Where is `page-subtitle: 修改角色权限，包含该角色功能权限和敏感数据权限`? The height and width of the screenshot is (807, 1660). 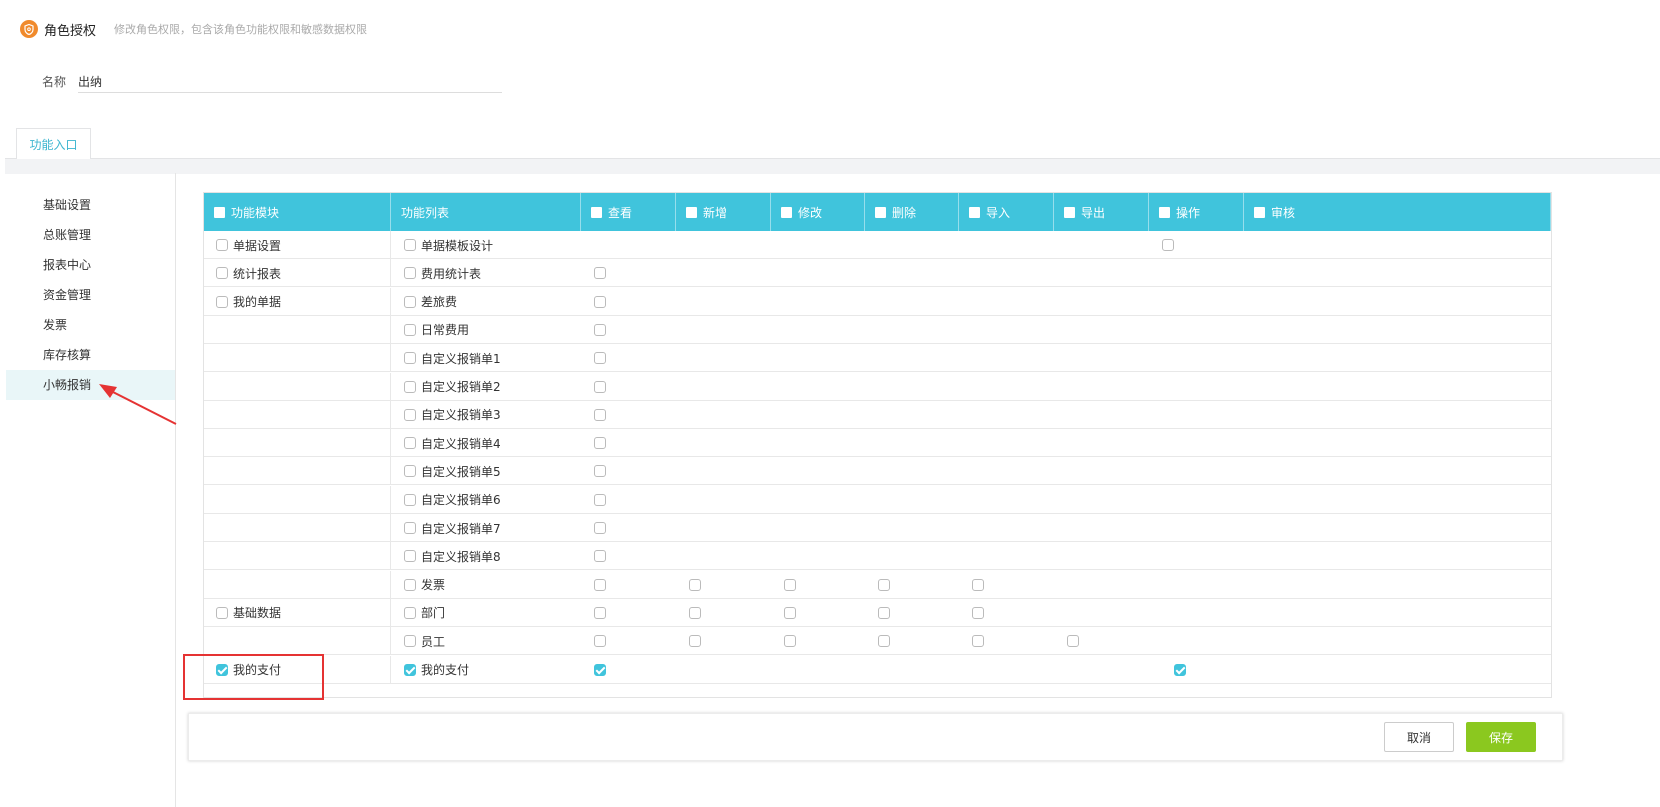
page-subtitle: 修改角色权限，包含该角色功能权限和敏感数据权限 is located at coordinates (241, 29).